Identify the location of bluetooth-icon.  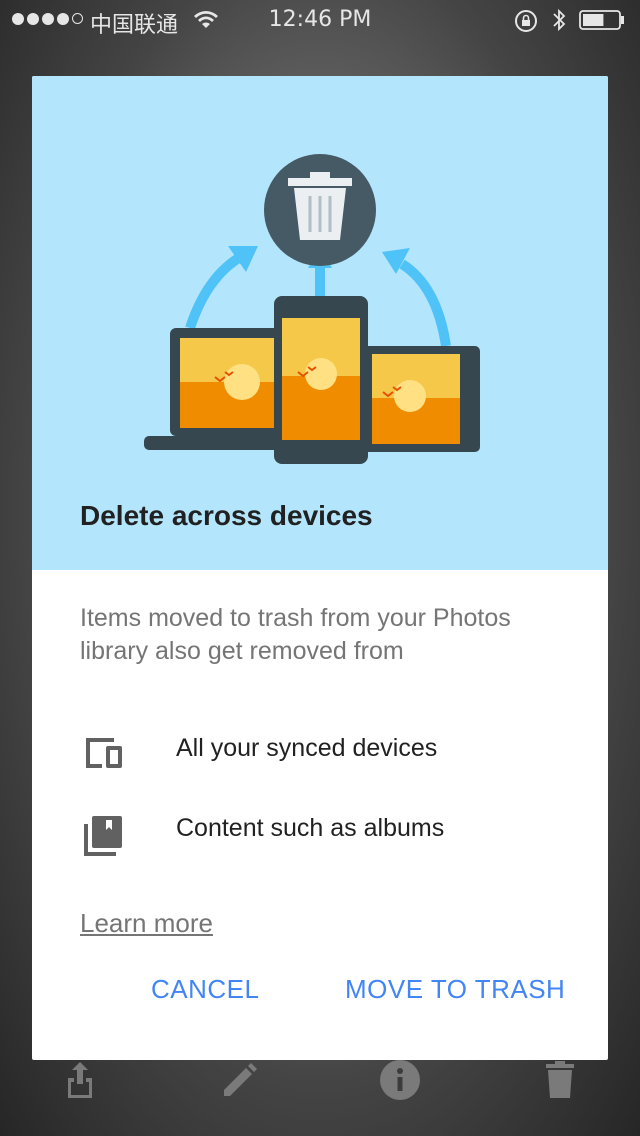
(559, 20).